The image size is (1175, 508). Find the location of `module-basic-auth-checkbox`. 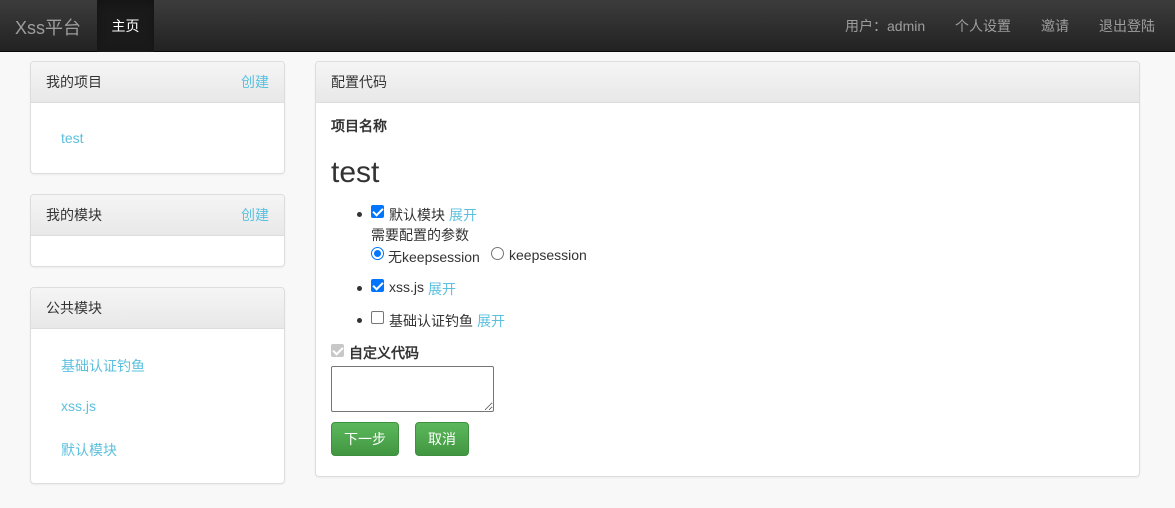

module-basic-auth-checkbox is located at coordinates (377, 317).